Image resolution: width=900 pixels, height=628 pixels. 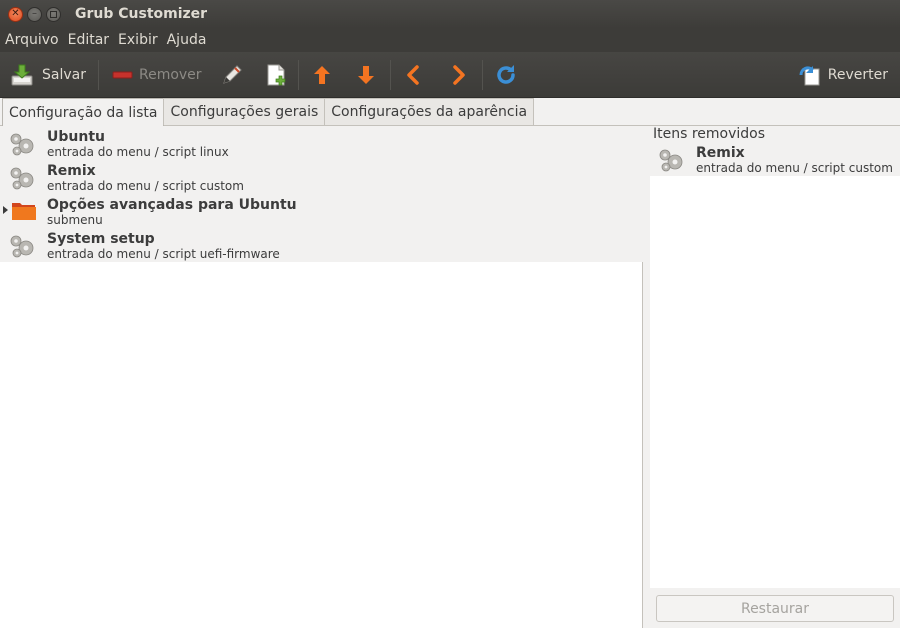 I want to click on menu-exibir: Exibir, so click(x=138, y=40).